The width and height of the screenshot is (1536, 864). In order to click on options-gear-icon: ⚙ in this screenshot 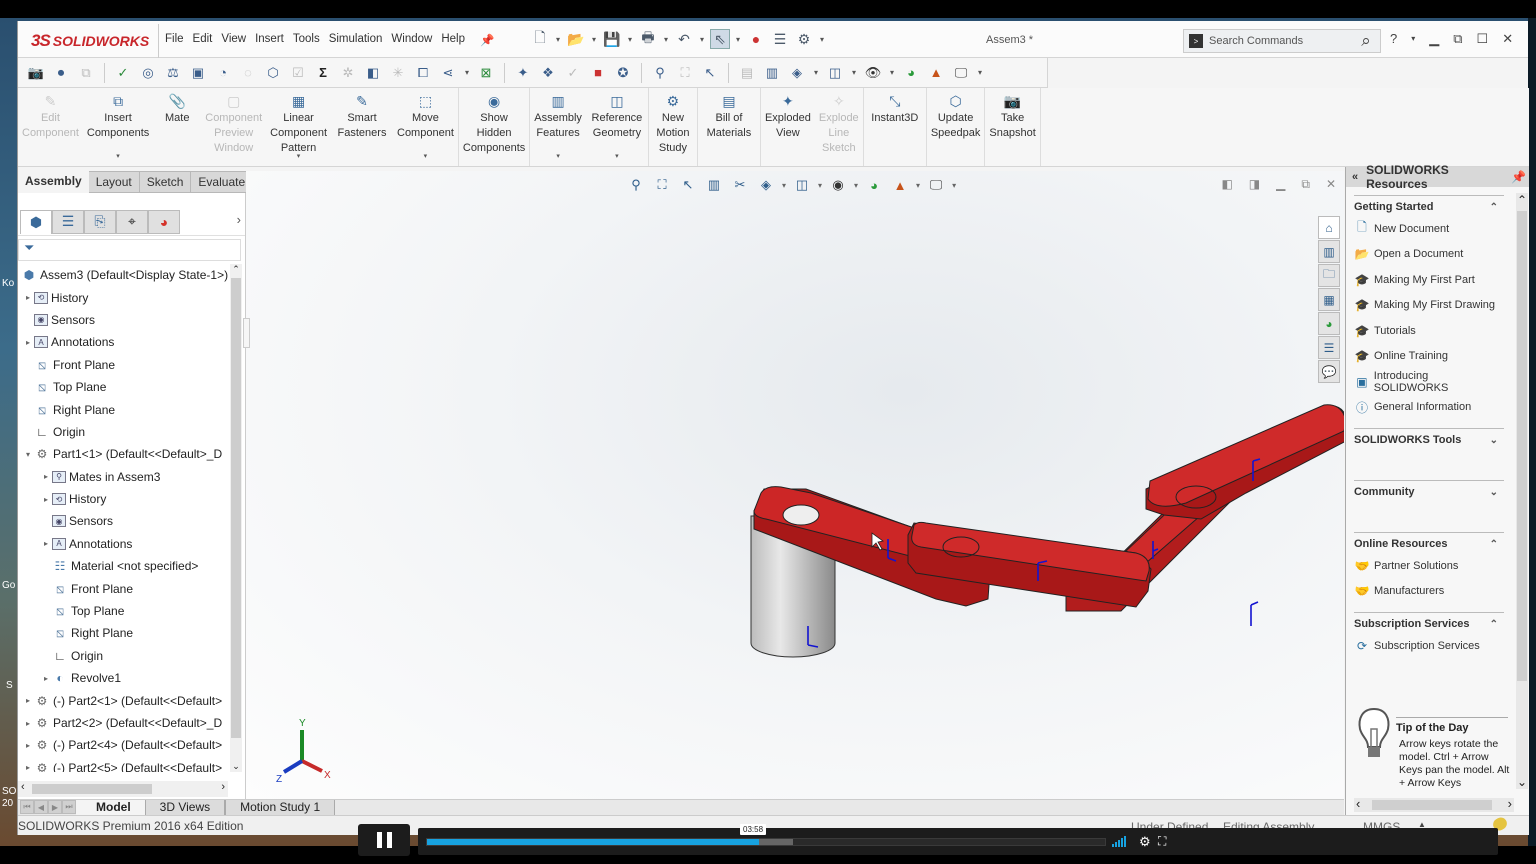, I will do `click(804, 39)`.